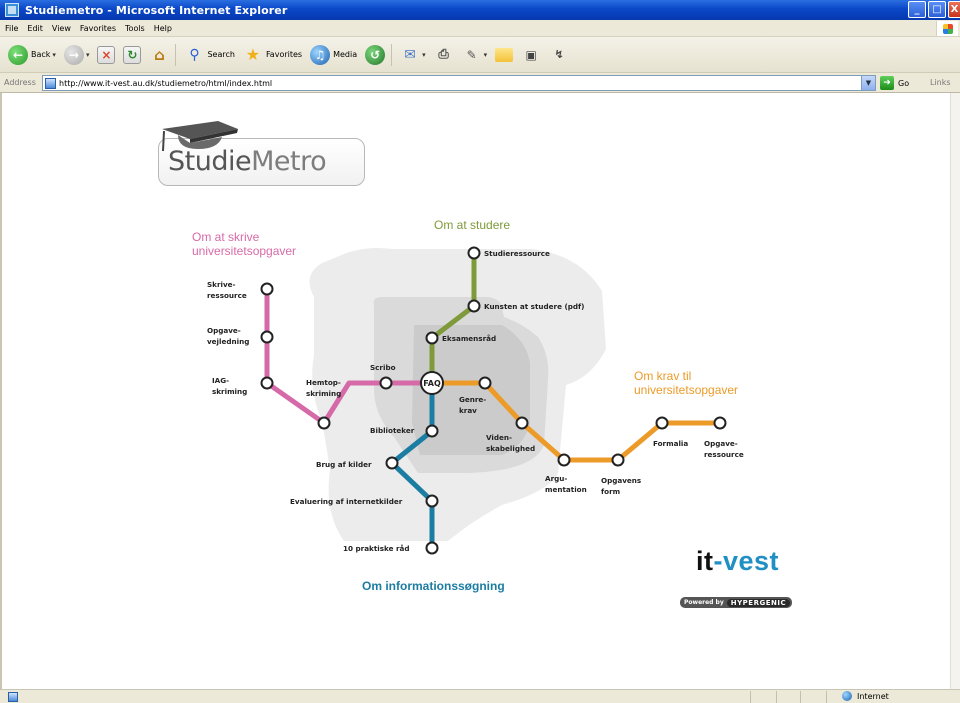  Describe the element at coordinates (954, 9) in the screenshot. I see `close-button: X` at that location.